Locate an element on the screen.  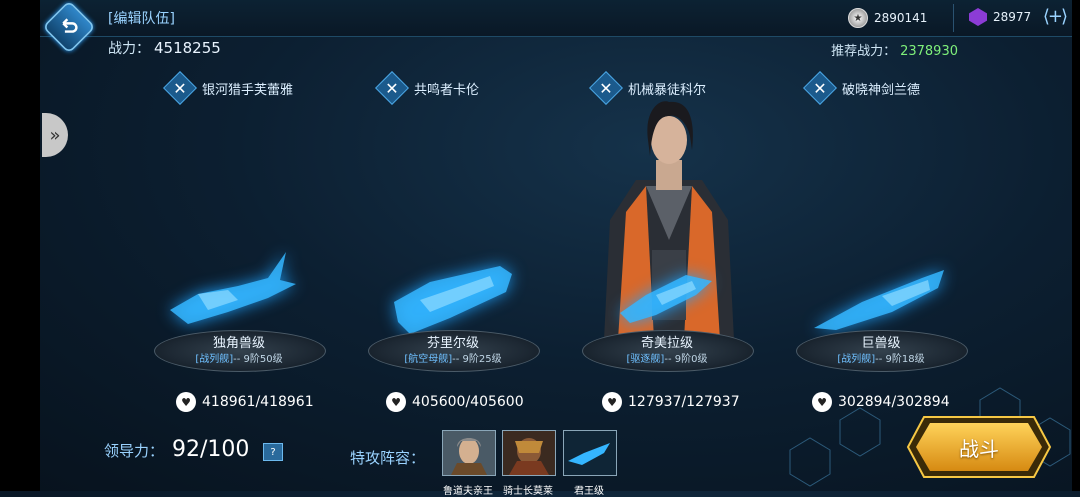
battle-button: 战斗 is located at coordinates (979, 447).